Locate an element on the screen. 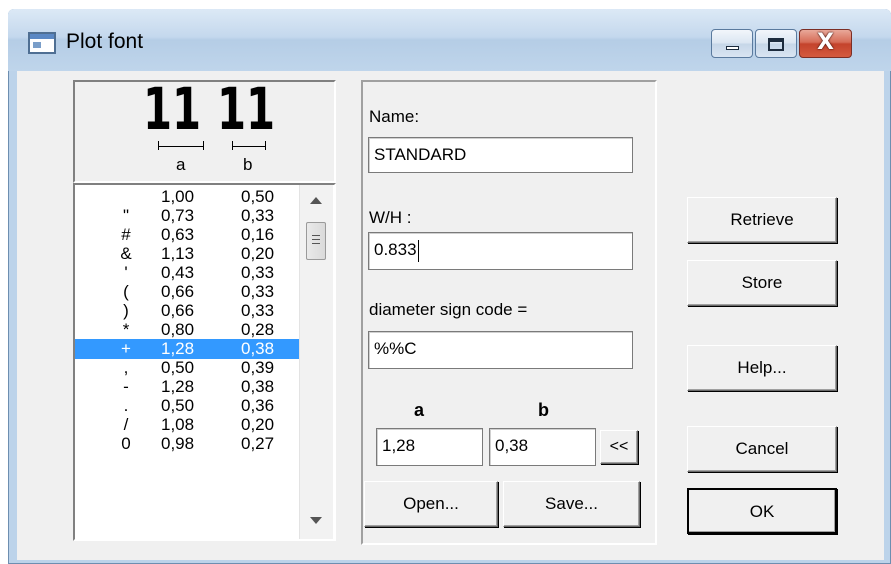 This screenshot has width=891, height=564. list-item: " 0,73 0,33 is located at coordinates (188, 216).